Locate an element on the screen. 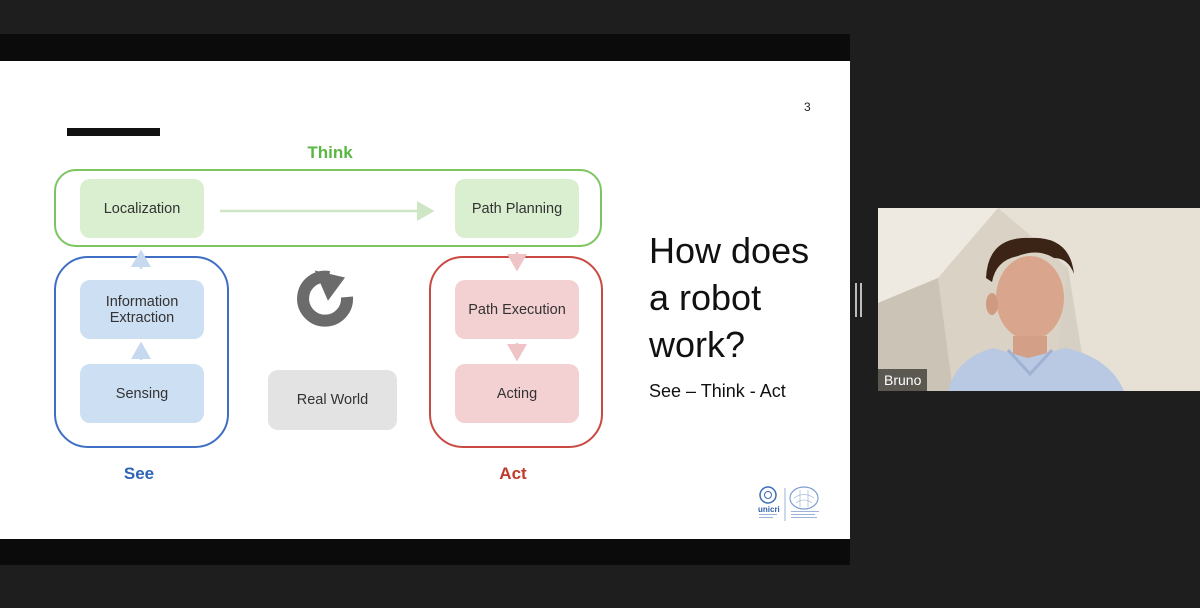  unicri-logo-icon: unicri is located at coordinates (788, 503).